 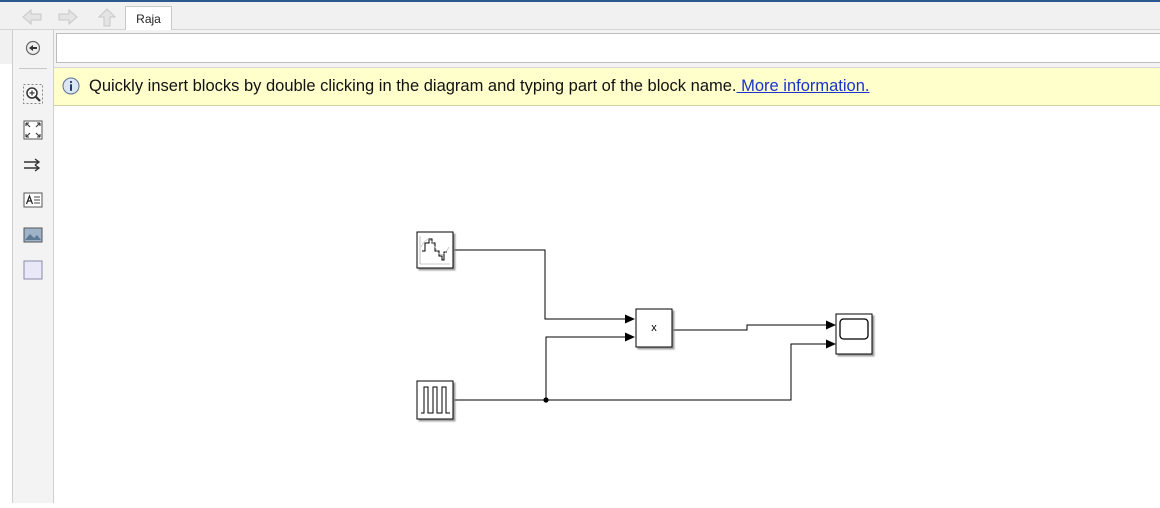 What do you see at coordinates (580, 16) in the screenshot?
I see `title-toolbar: Raja` at bounding box center [580, 16].